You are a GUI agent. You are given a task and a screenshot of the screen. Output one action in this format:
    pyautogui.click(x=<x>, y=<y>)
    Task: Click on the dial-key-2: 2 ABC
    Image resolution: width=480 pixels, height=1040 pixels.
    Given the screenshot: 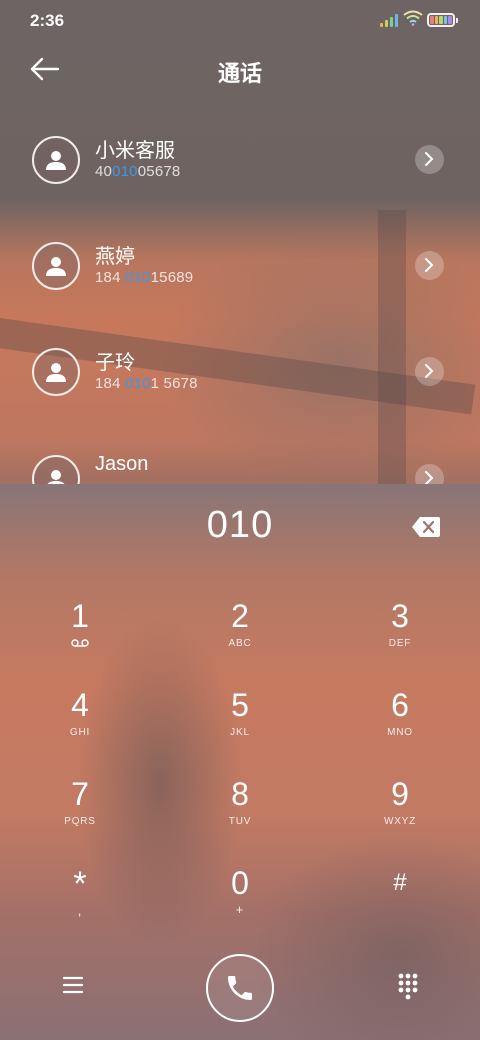 What is the action you would take?
    pyautogui.click(x=240, y=638)
    